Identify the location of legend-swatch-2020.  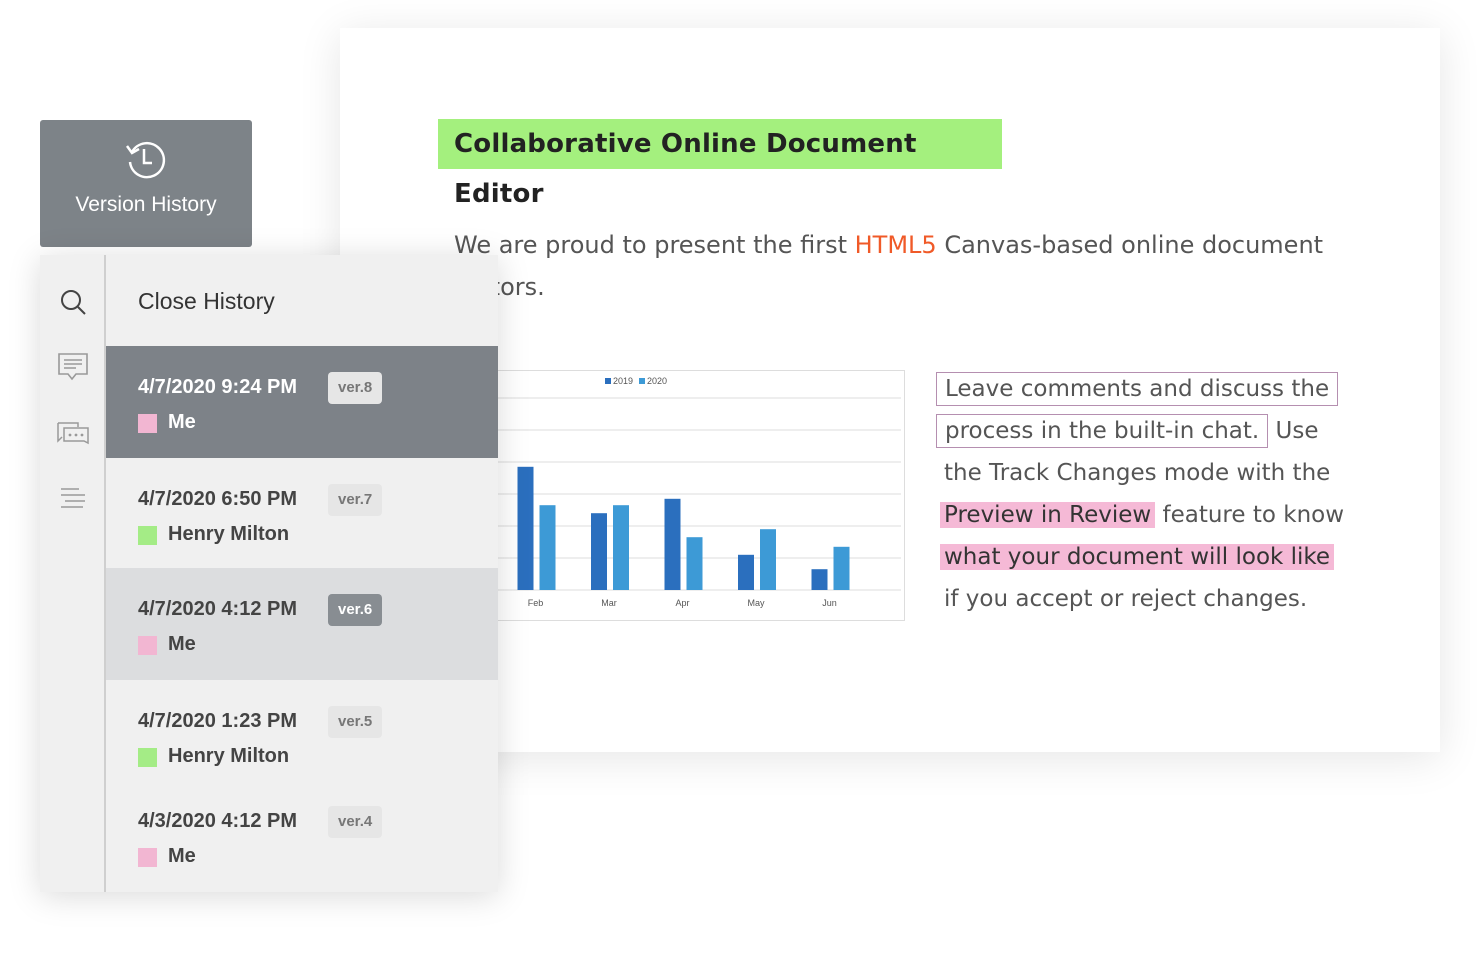
(642, 381).